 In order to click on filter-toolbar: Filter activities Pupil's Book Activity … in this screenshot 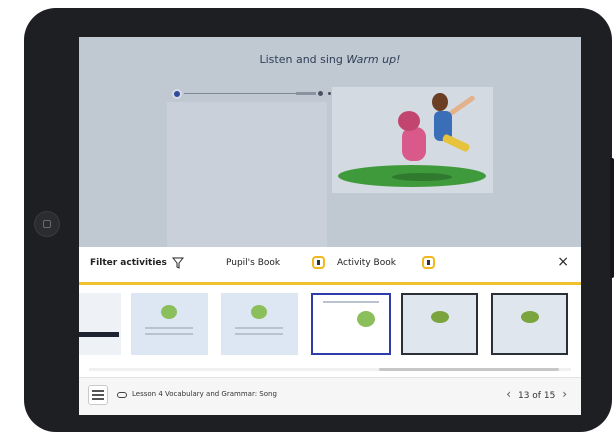, I will do `click(330, 266)`.